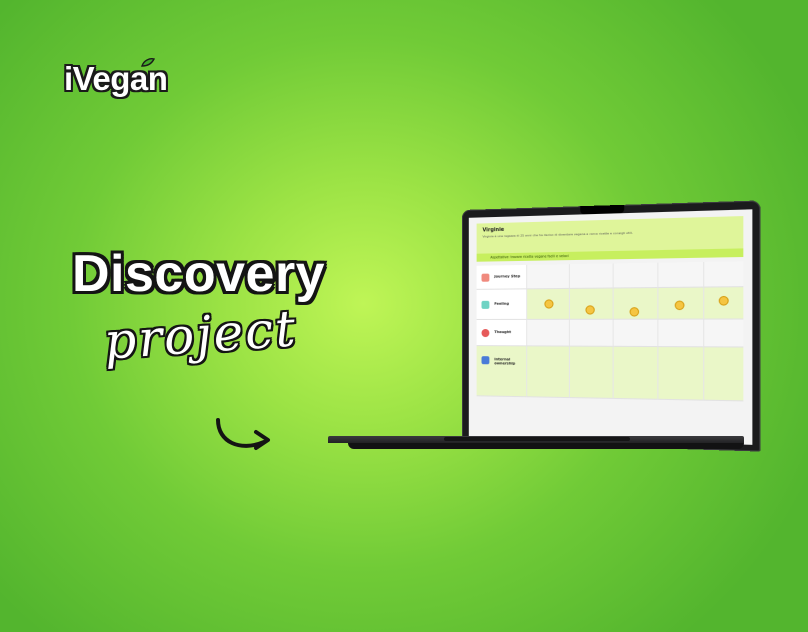 This screenshot has width=808, height=632. What do you see at coordinates (503, 332) in the screenshot?
I see `row-label: Thought` at bounding box center [503, 332].